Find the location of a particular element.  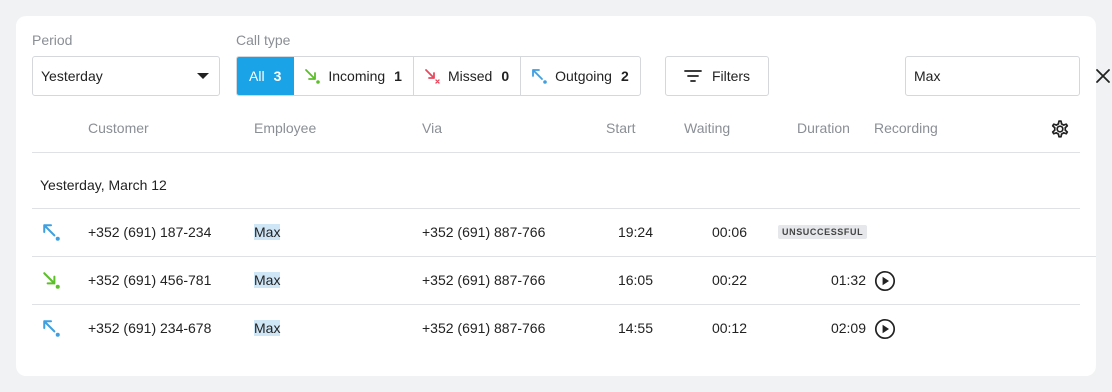

call-type-all-label: All is located at coordinates (257, 76).